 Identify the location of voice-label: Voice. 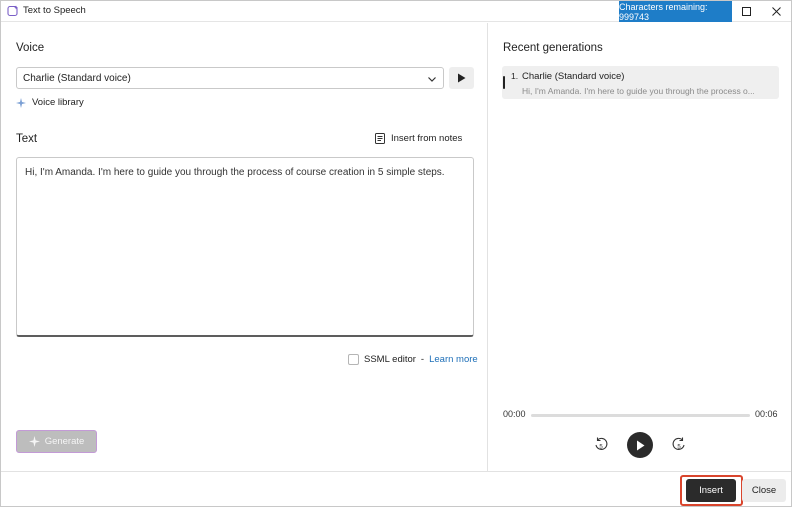
(30, 48).